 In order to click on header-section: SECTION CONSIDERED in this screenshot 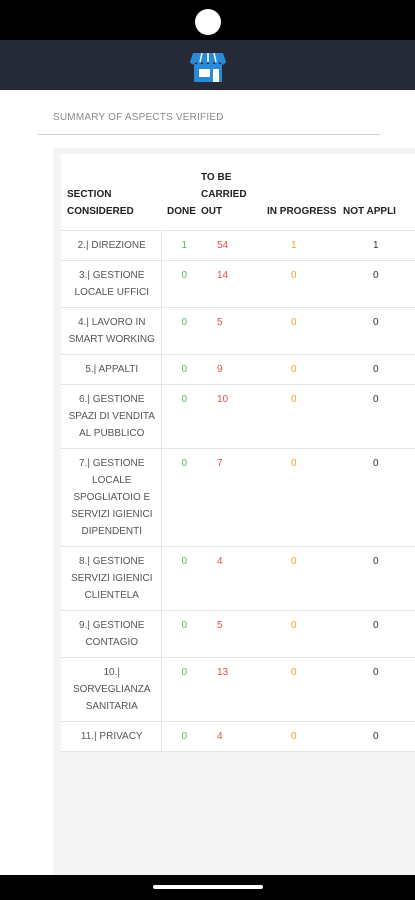, I will do `click(111, 192)`.